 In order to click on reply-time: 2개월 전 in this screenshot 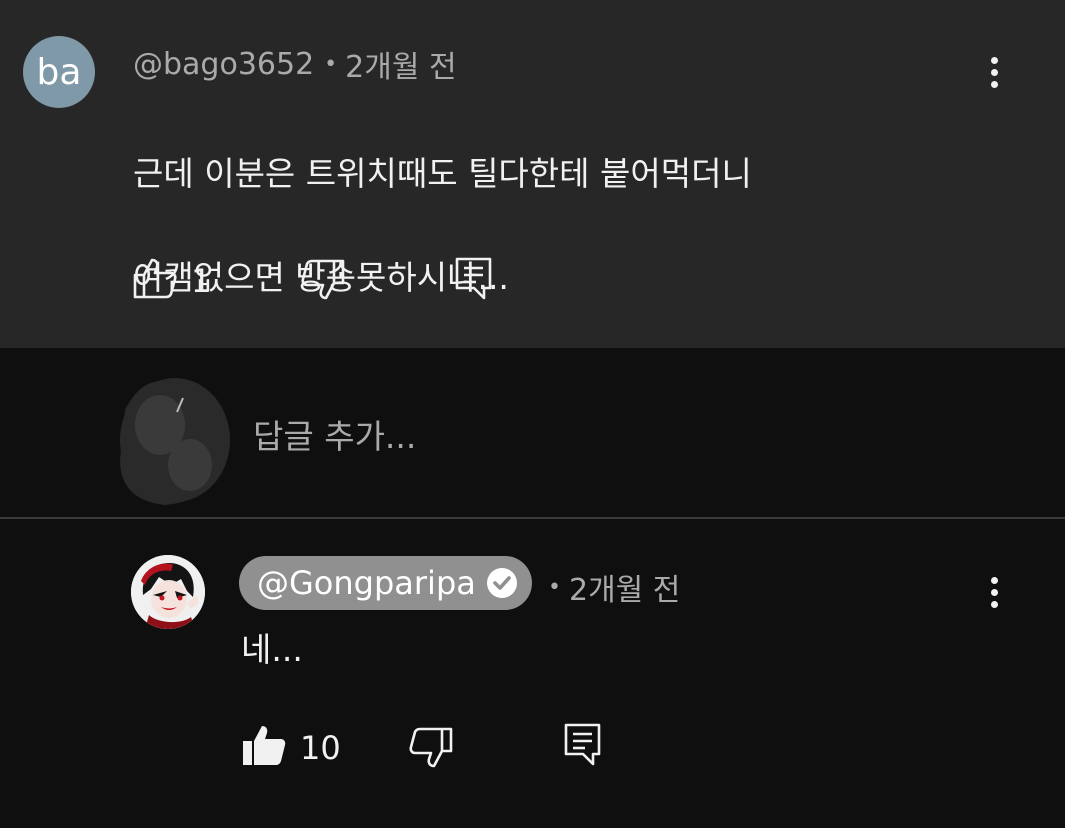, I will do `click(624, 590)`.